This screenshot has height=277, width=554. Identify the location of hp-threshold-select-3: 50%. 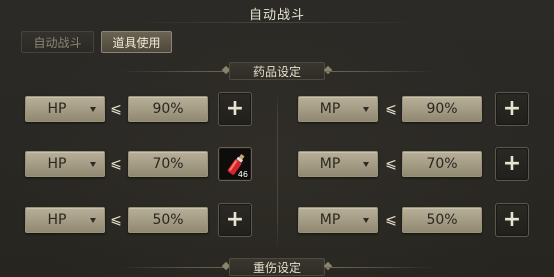
(168, 220).